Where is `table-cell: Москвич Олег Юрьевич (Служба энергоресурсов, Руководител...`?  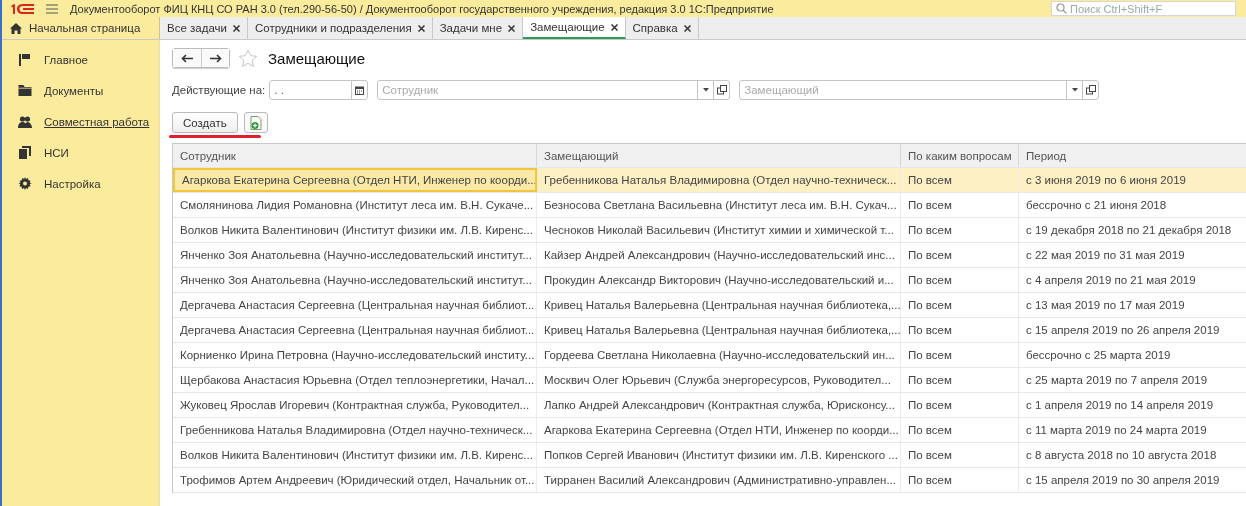
table-cell: Москвич Олег Юрьевич (Служба энергоресурсов, Руководител... is located at coordinates (719, 380).